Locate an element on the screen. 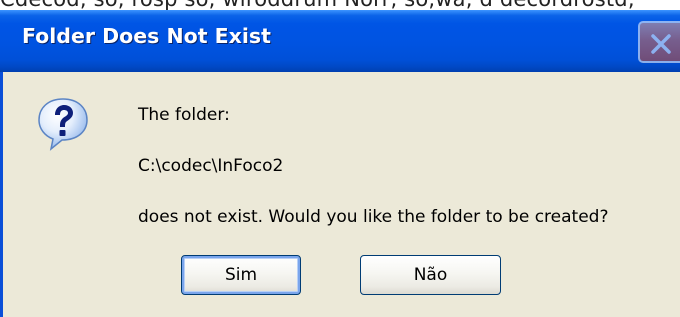  dialog-title: Folder Does Not Exist is located at coordinates (146, 36).